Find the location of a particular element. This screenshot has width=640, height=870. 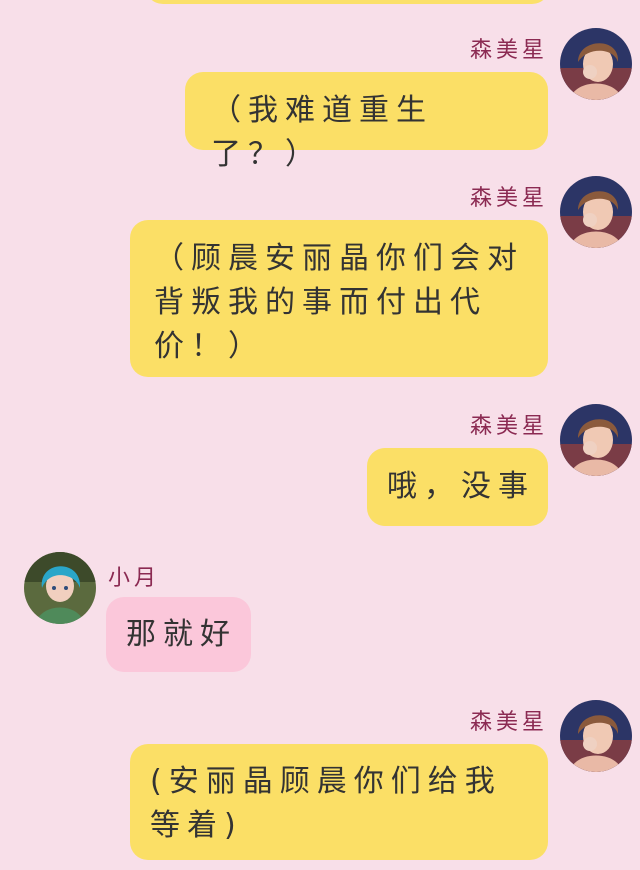

message-text: （顾晨安丽晶你们会对背叛我的事而付出代价！） is located at coordinates (339, 302).